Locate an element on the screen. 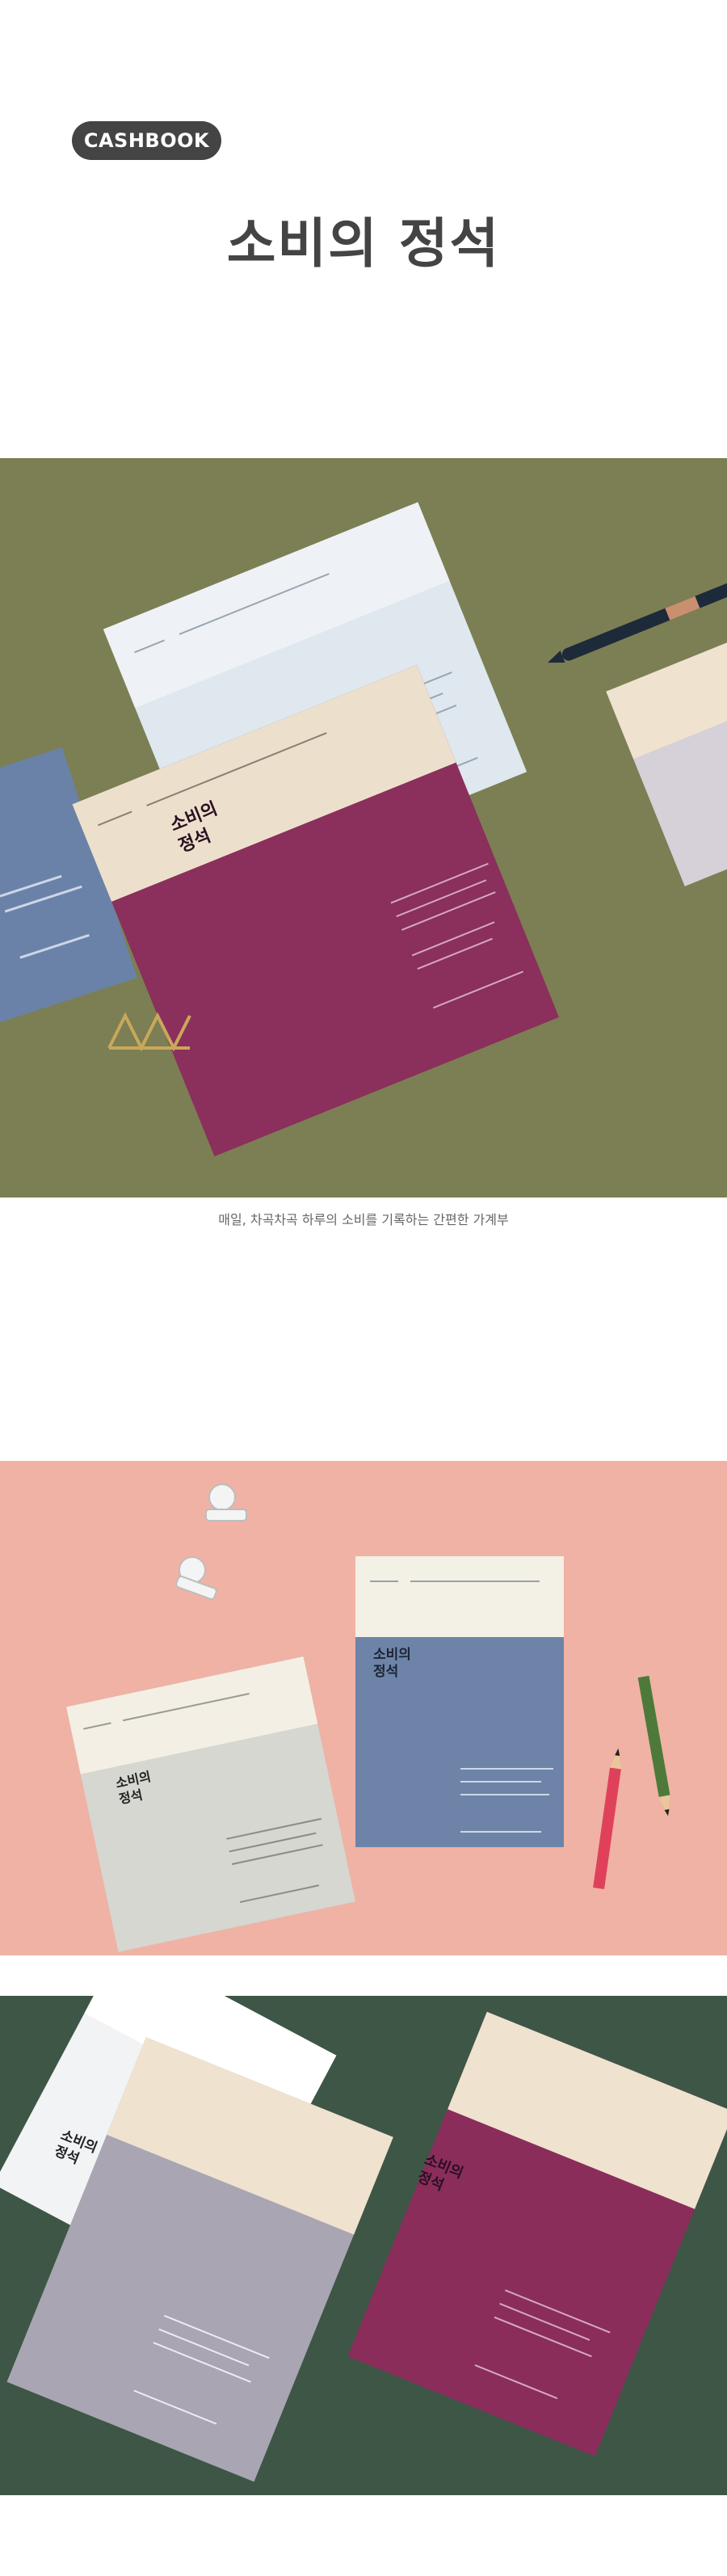 The width and height of the screenshot is (727, 2576). page-title: 소비의 정석 is located at coordinates (363, 244).